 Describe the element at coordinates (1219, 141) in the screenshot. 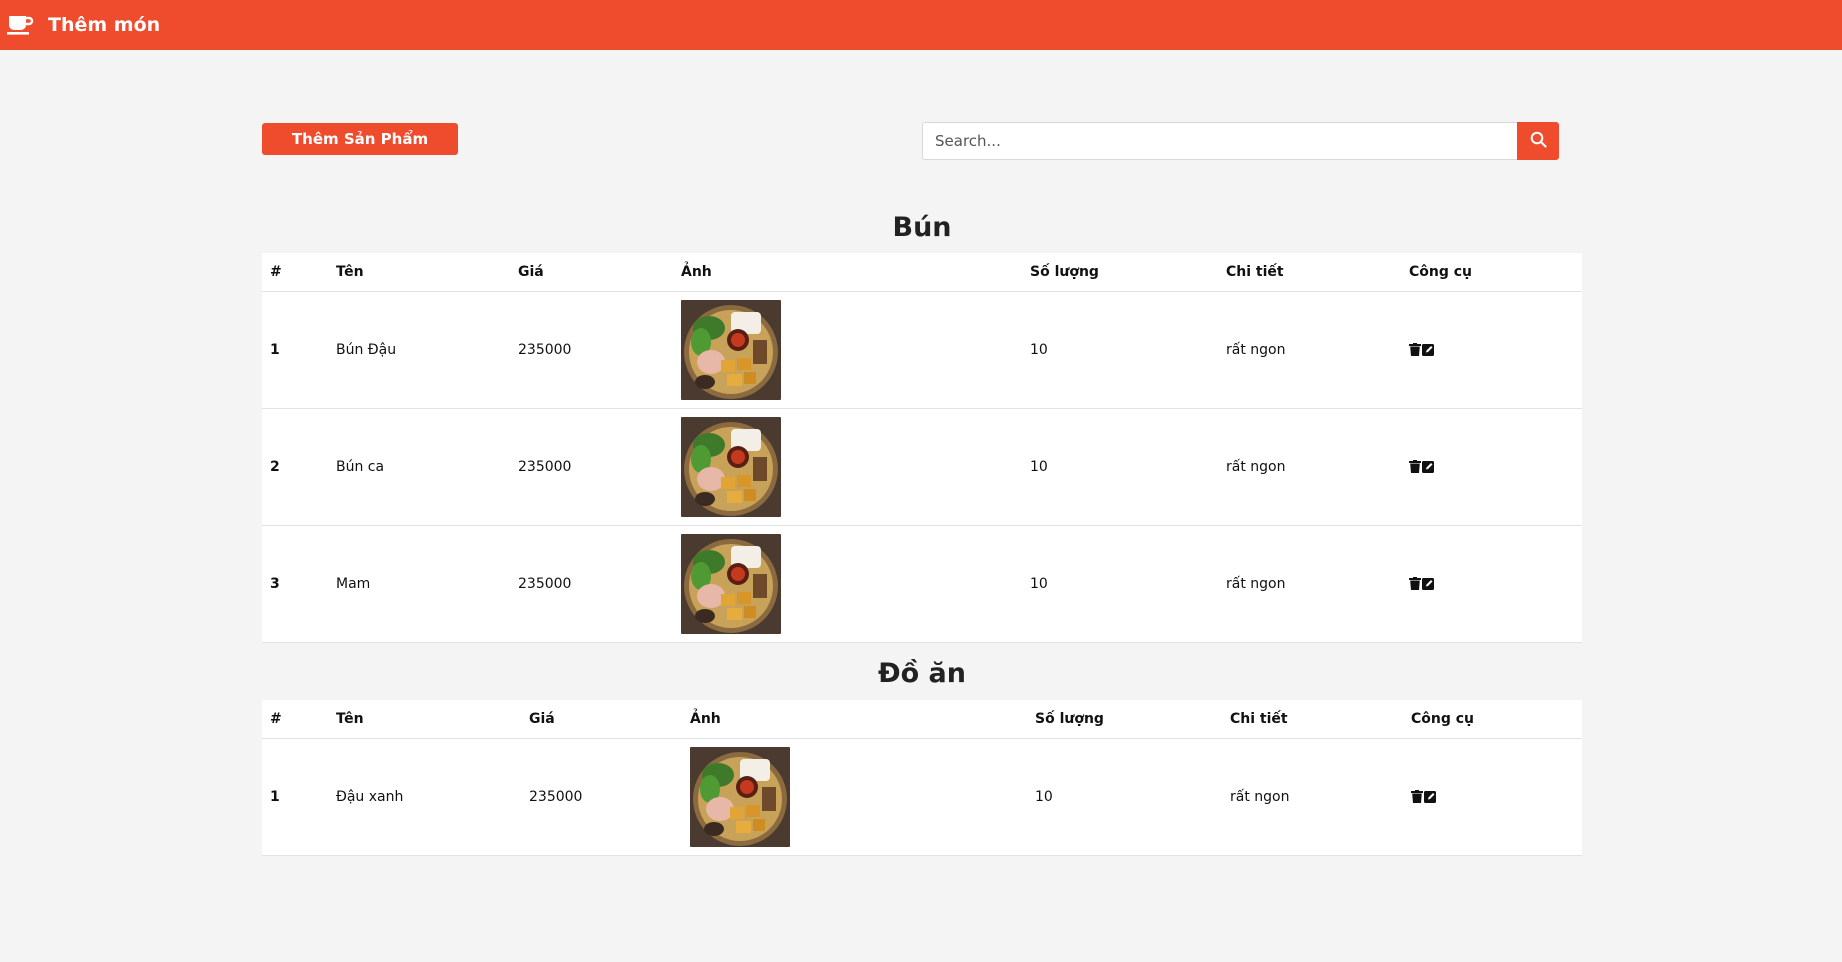

I see `search-input` at that location.